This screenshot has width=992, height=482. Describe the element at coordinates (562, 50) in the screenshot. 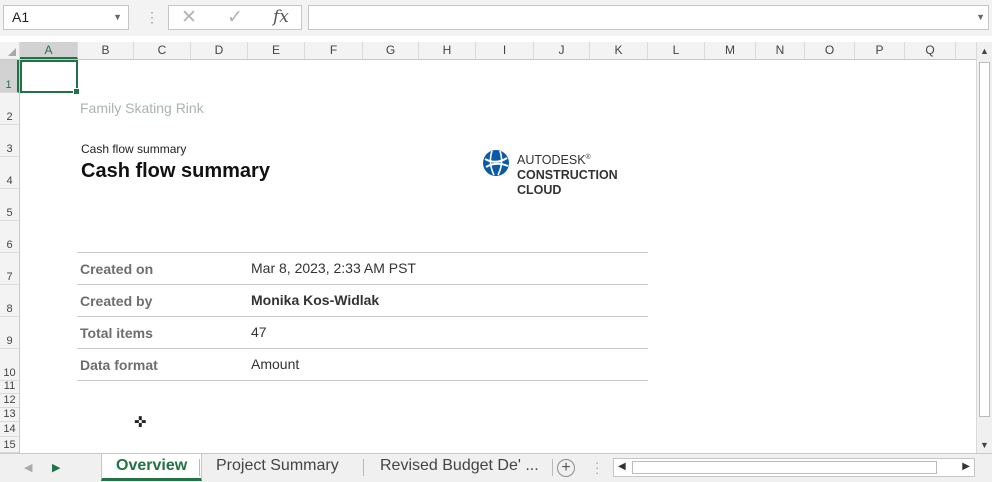

I see `column-header-j: J` at that location.